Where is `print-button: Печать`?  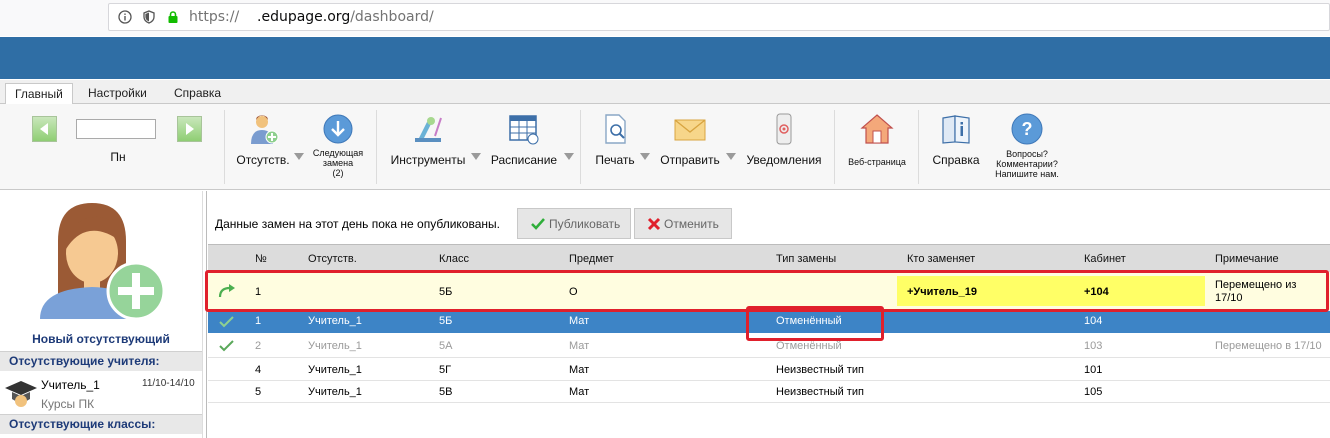
print-button: Печать is located at coordinates (615, 139).